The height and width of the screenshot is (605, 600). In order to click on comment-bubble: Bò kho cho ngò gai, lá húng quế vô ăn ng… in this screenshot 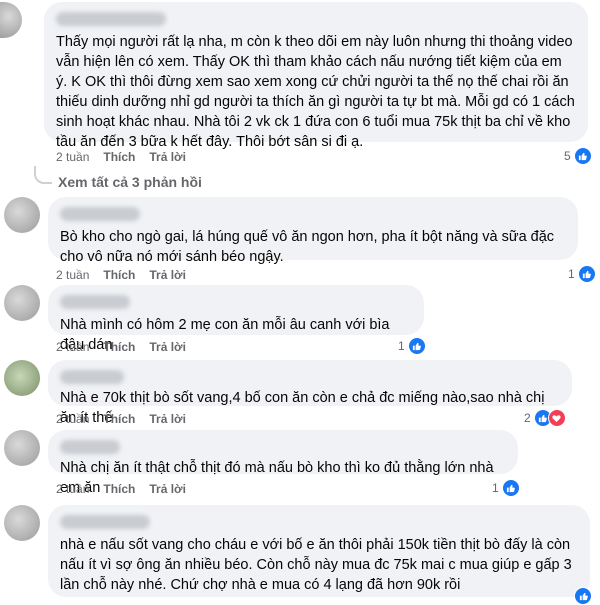, I will do `click(313, 231)`.